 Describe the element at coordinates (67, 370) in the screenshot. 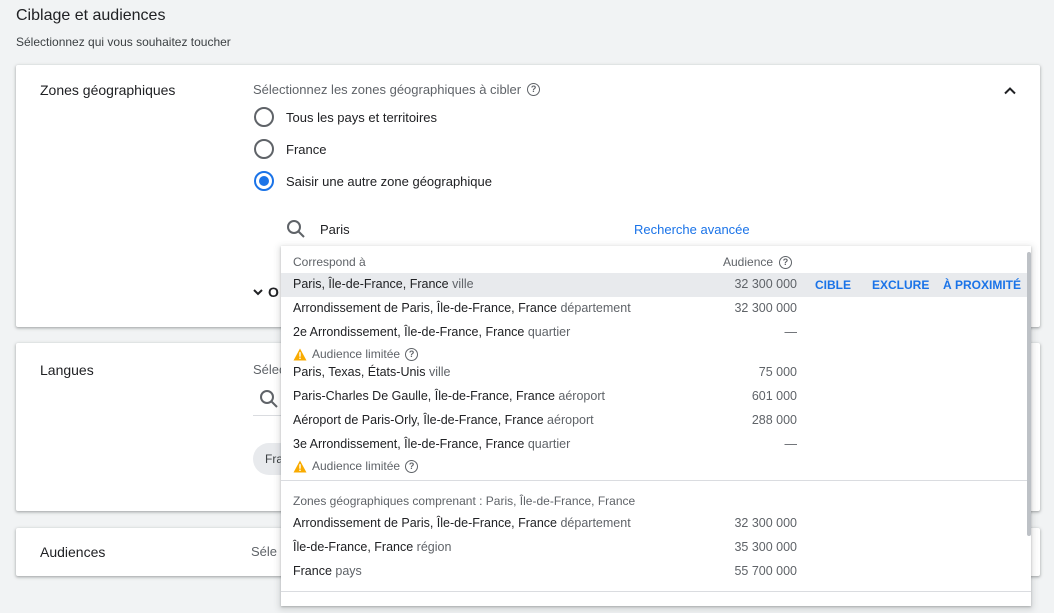

I see `languages-label: Langues` at that location.